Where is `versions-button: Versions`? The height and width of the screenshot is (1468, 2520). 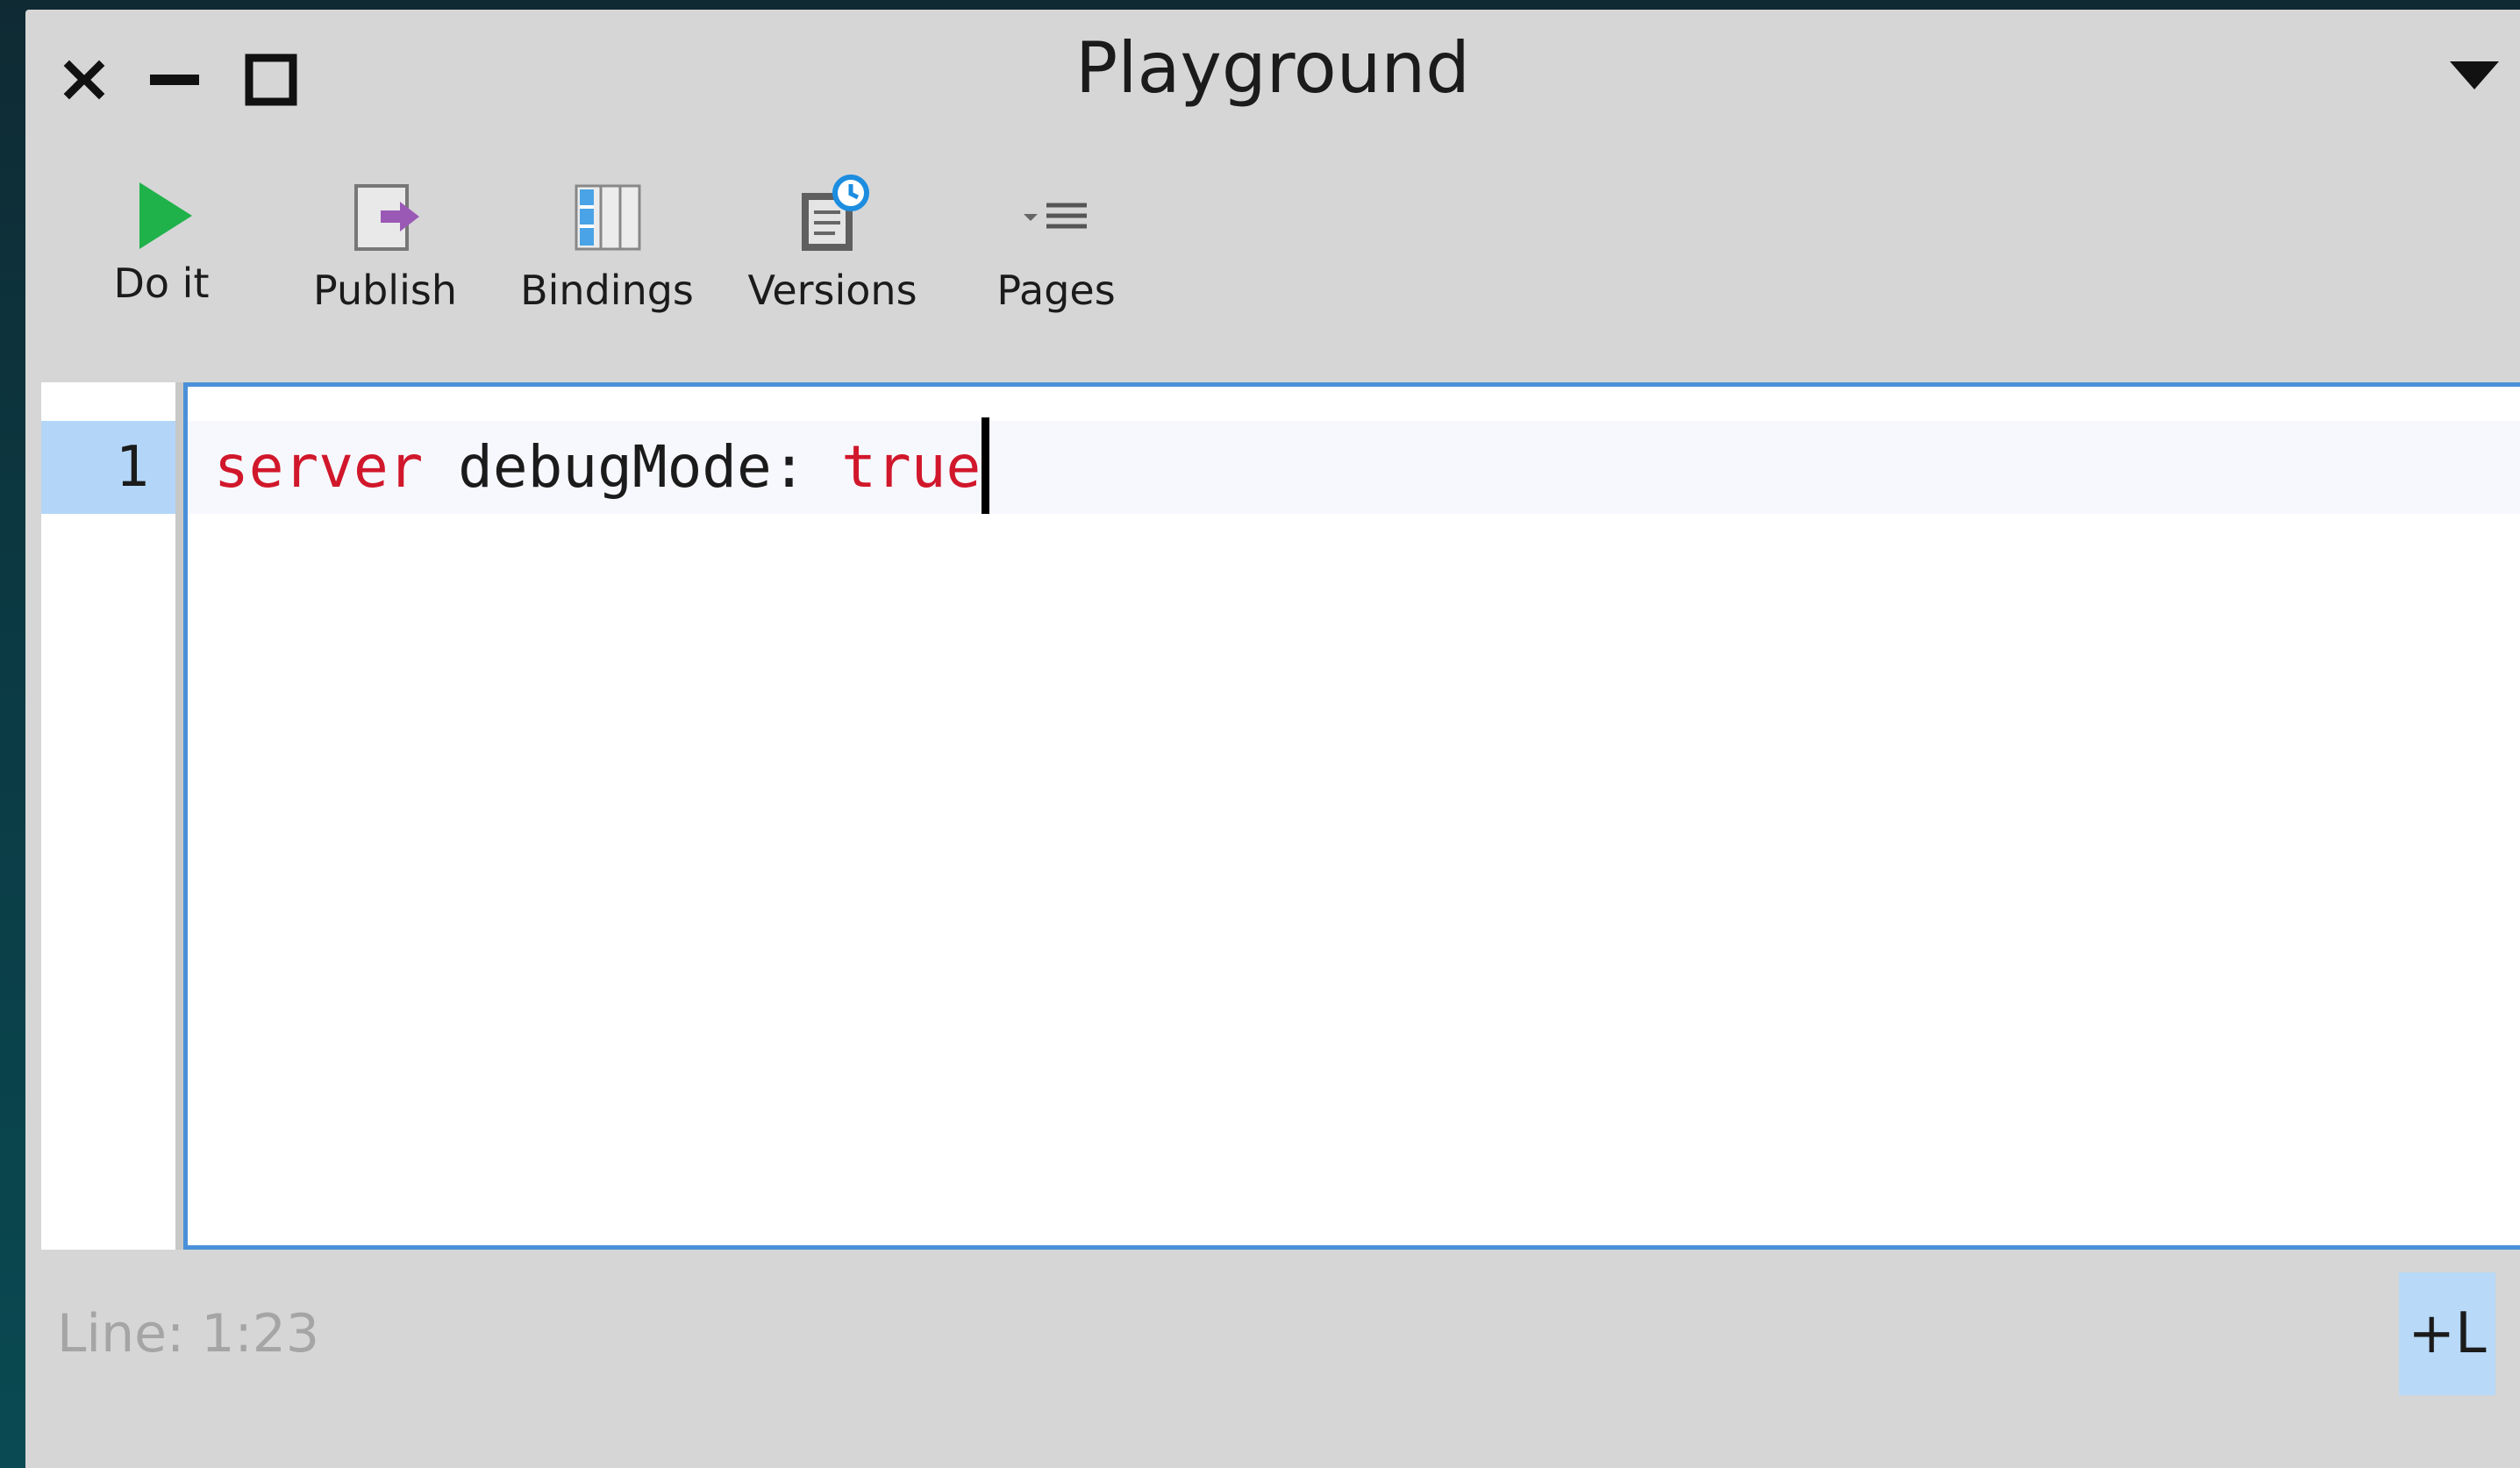
versions-button: Versions is located at coordinates (832, 251).